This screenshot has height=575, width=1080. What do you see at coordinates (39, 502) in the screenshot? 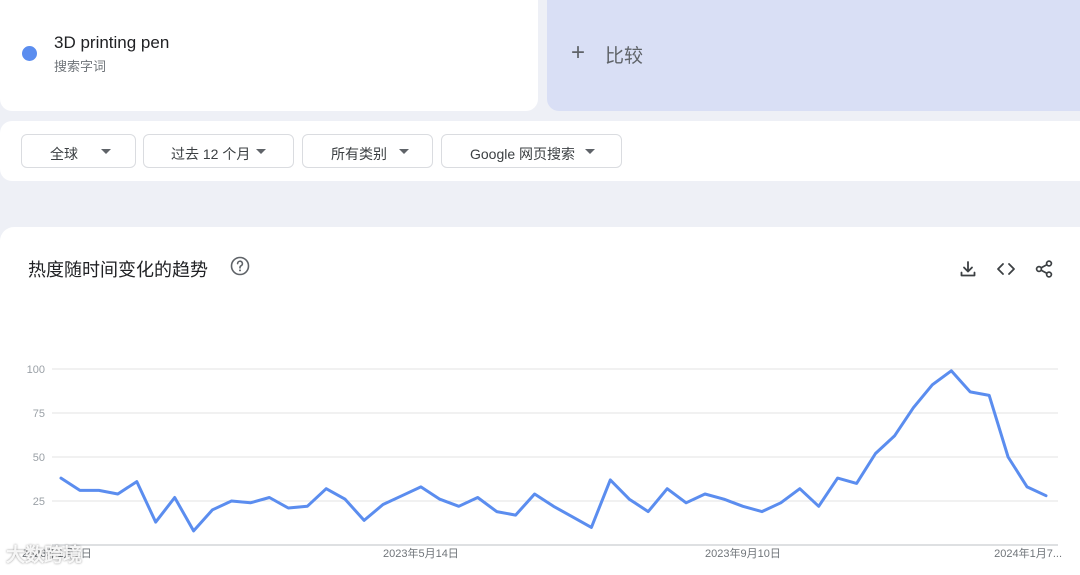
I see `y-tick-label: 25` at bounding box center [39, 502].